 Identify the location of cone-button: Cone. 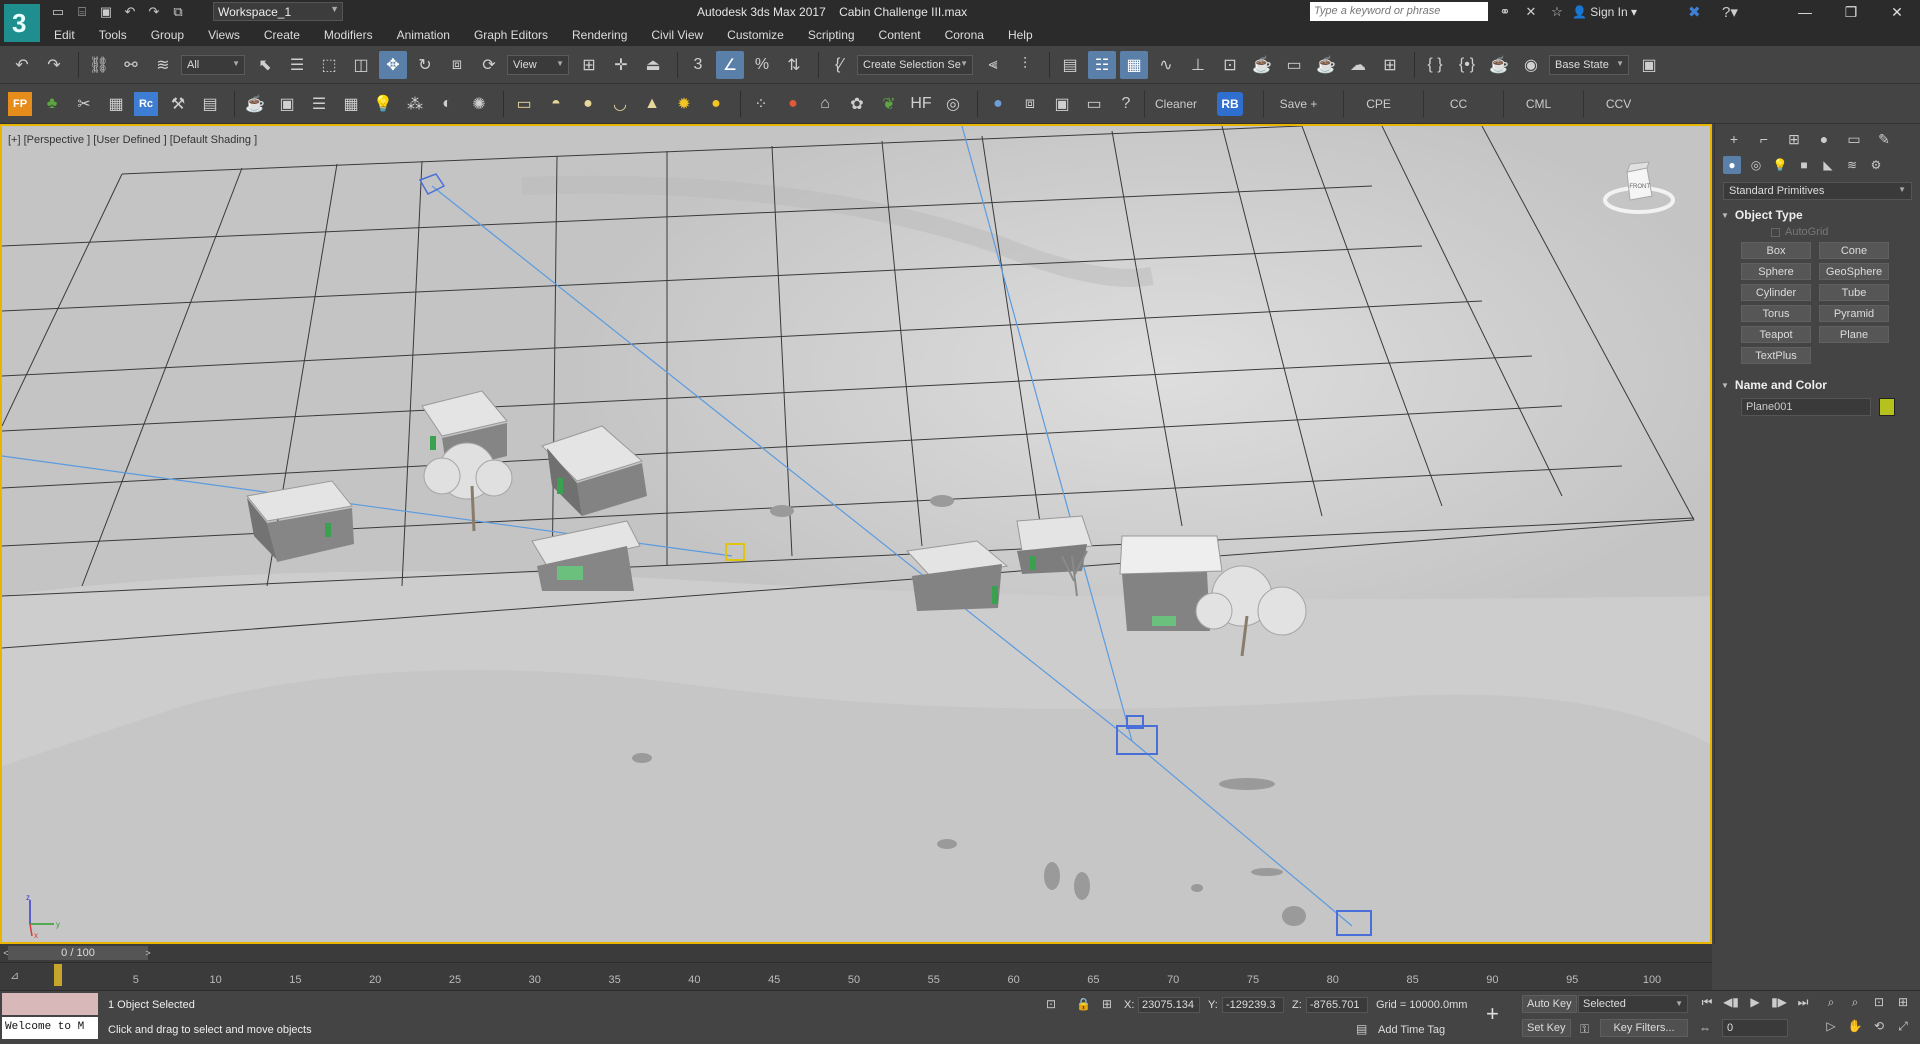
(1854, 250).